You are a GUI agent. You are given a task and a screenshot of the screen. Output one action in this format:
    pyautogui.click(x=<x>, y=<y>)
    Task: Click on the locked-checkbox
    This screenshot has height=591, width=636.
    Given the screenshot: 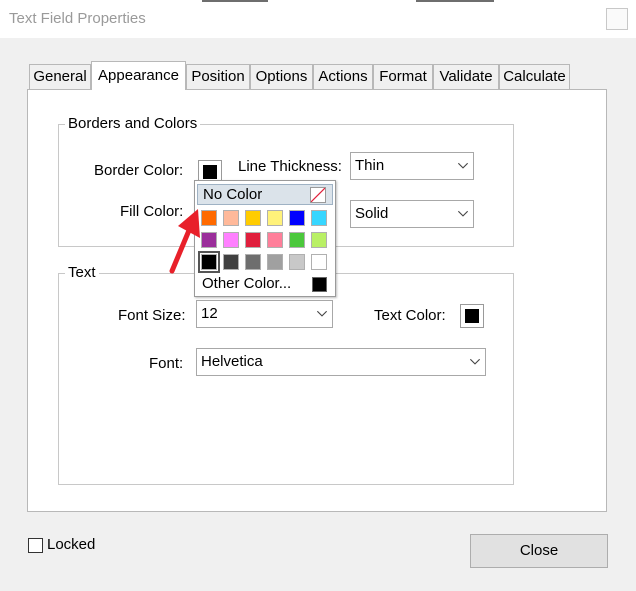 What is the action you would take?
    pyautogui.click(x=35, y=545)
    